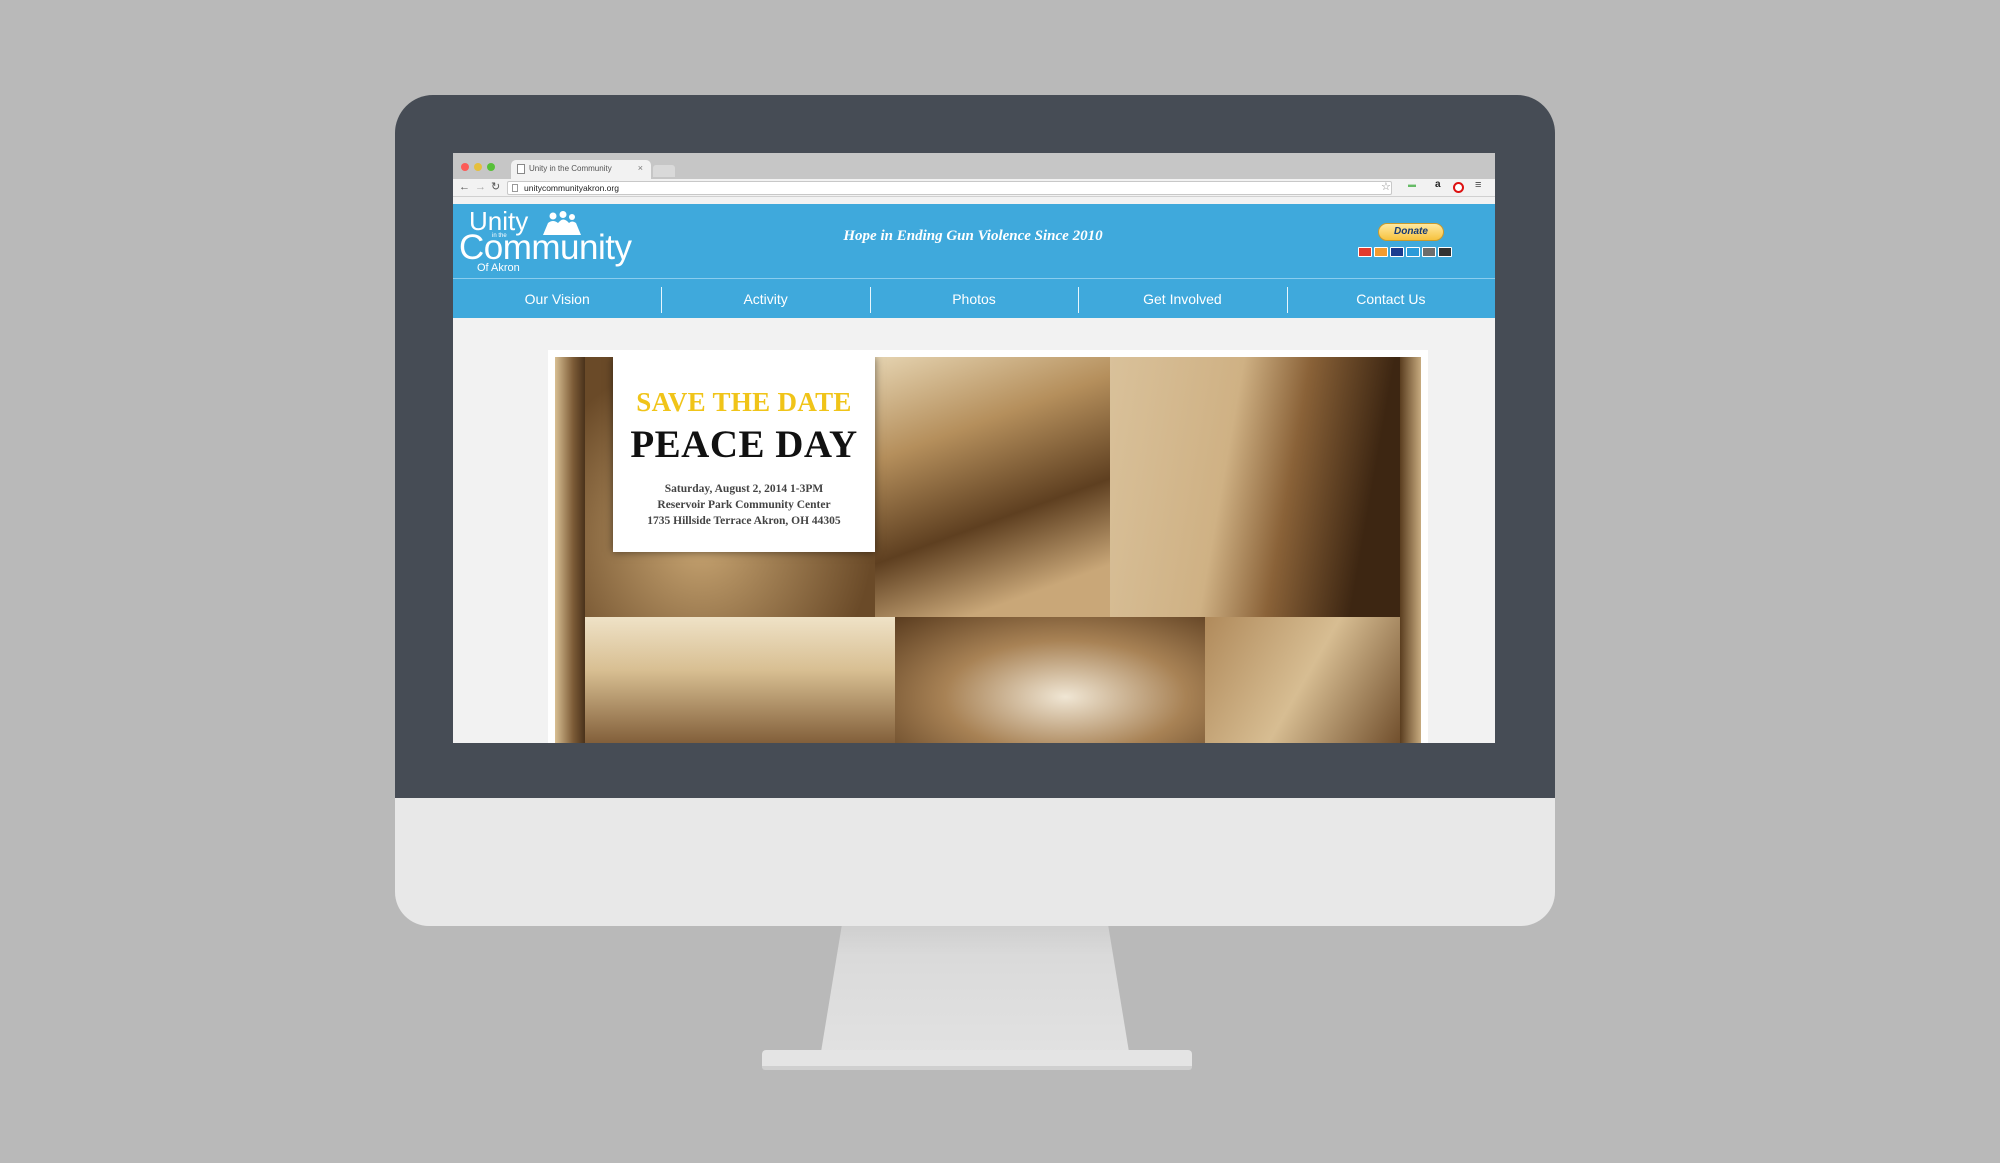  I want to click on bank-icon, so click(1445, 252).